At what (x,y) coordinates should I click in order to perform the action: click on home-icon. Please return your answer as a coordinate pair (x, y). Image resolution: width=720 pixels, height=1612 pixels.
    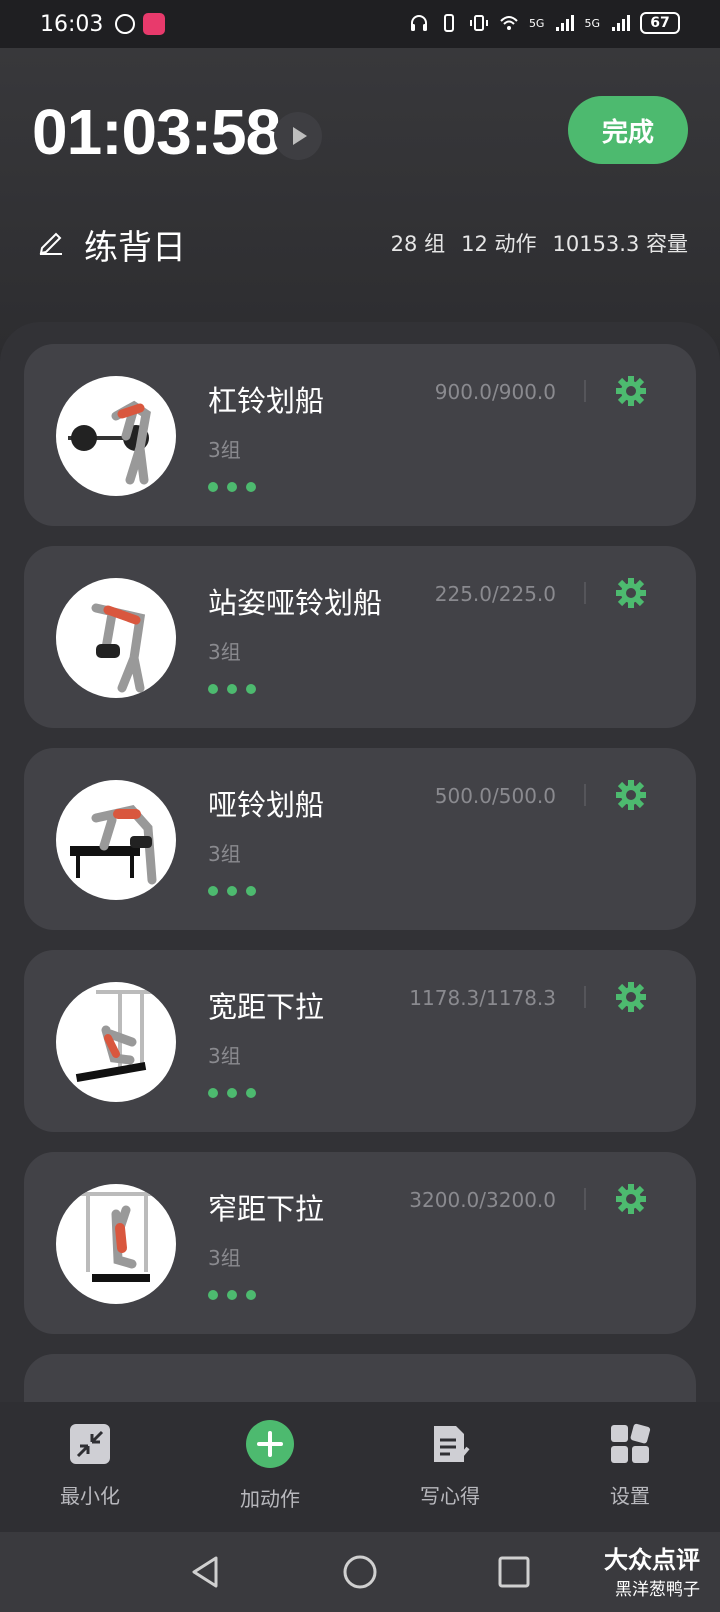
    Looking at the image, I should click on (360, 1572).